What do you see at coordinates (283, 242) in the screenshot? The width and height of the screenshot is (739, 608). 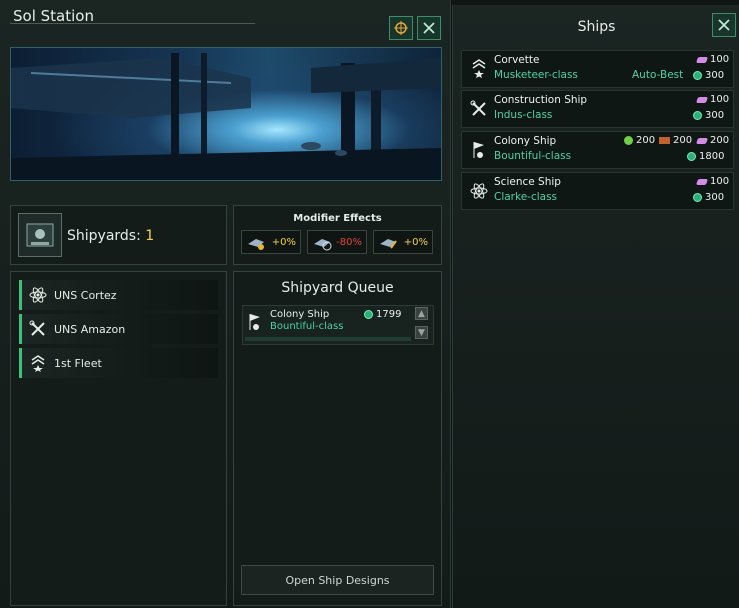 I see `modifier-cost-value: +0%` at bounding box center [283, 242].